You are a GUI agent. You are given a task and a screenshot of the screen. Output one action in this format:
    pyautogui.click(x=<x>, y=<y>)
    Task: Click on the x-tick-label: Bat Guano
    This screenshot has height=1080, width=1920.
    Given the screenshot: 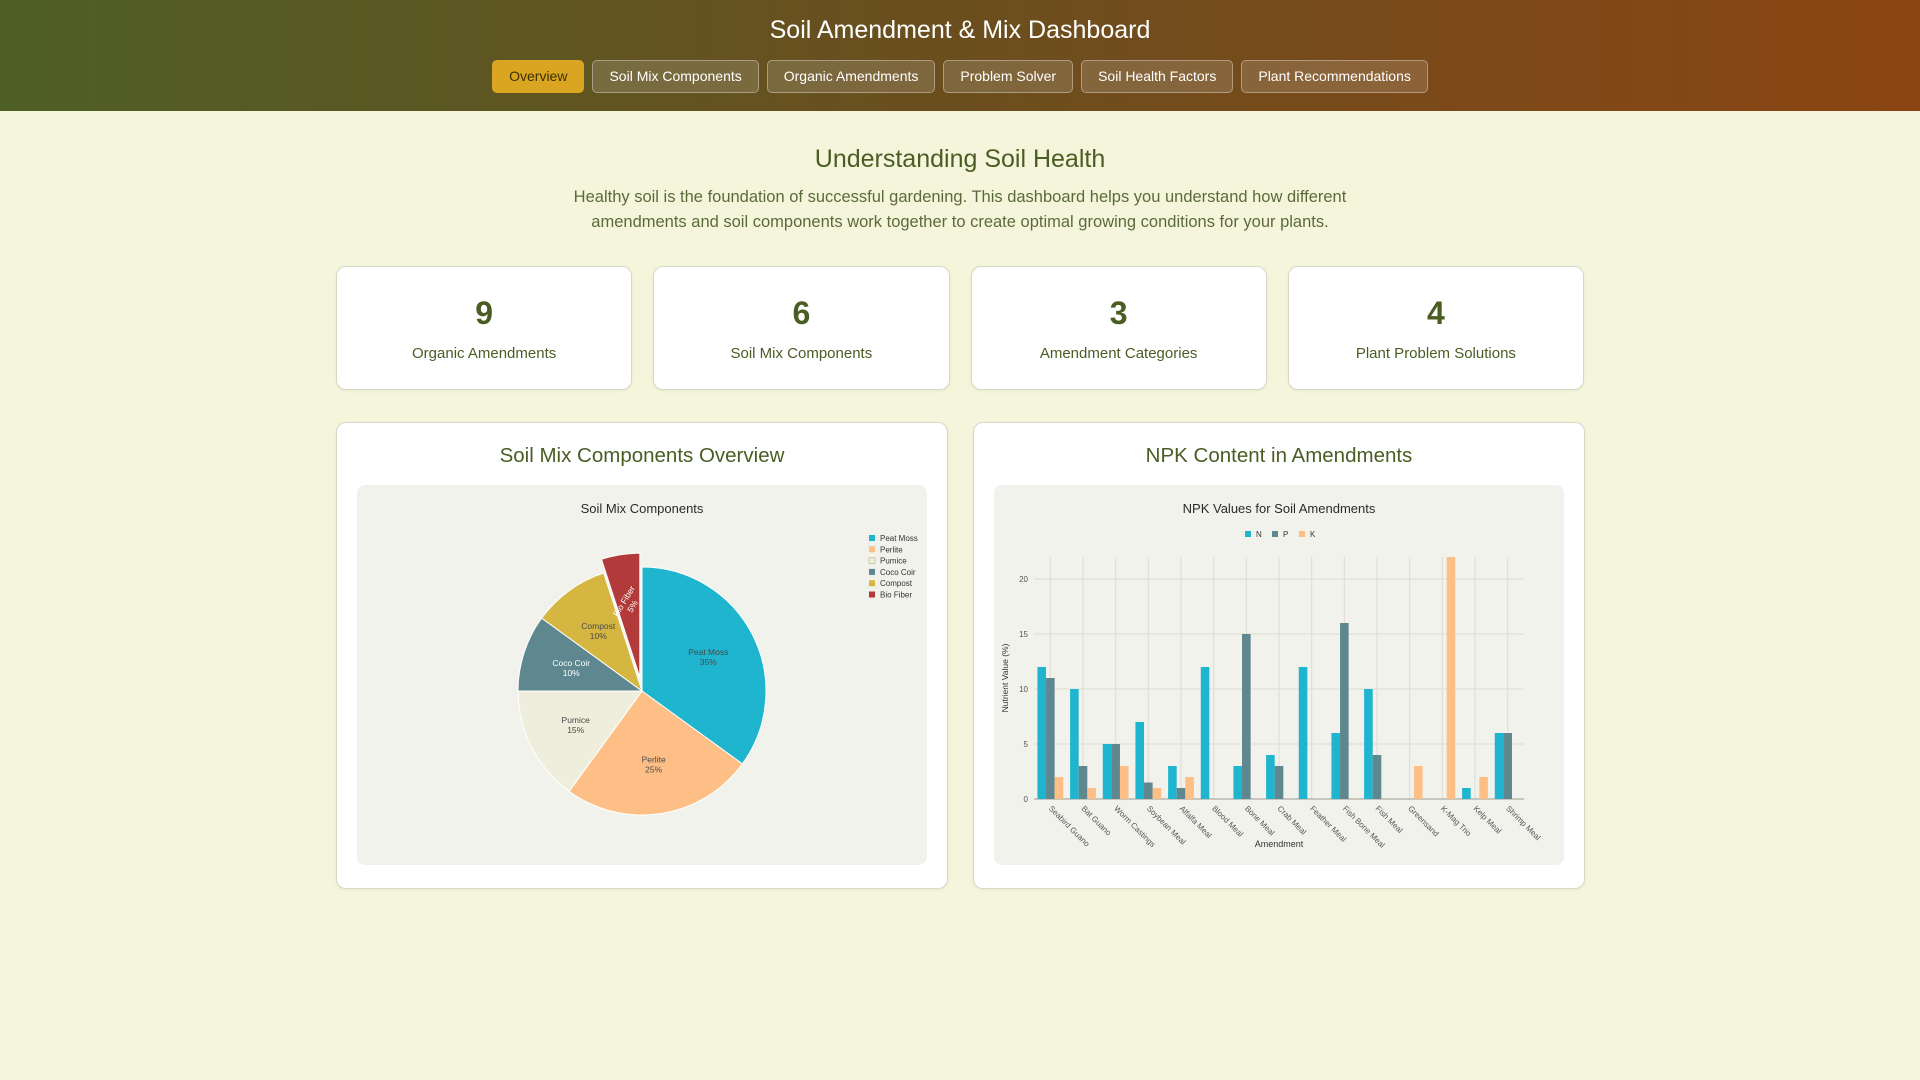 What is the action you would take?
    pyautogui.click(x=1097, y=821)
    